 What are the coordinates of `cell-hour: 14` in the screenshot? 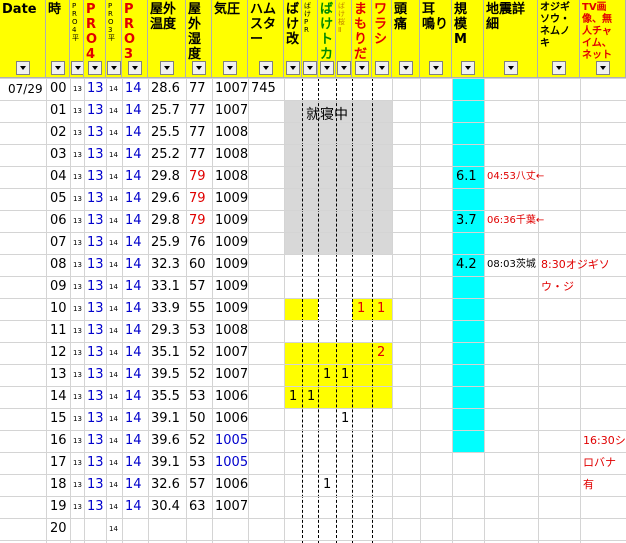 It's located at (58, 397).